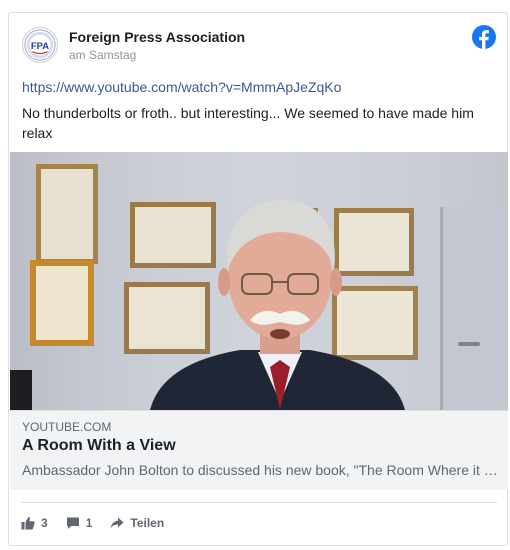 This screenshot has width=510, height=550. Describe the element at coordinates (99, 445) in the screenshot. I see `link-title: A Room With a View` at that location.